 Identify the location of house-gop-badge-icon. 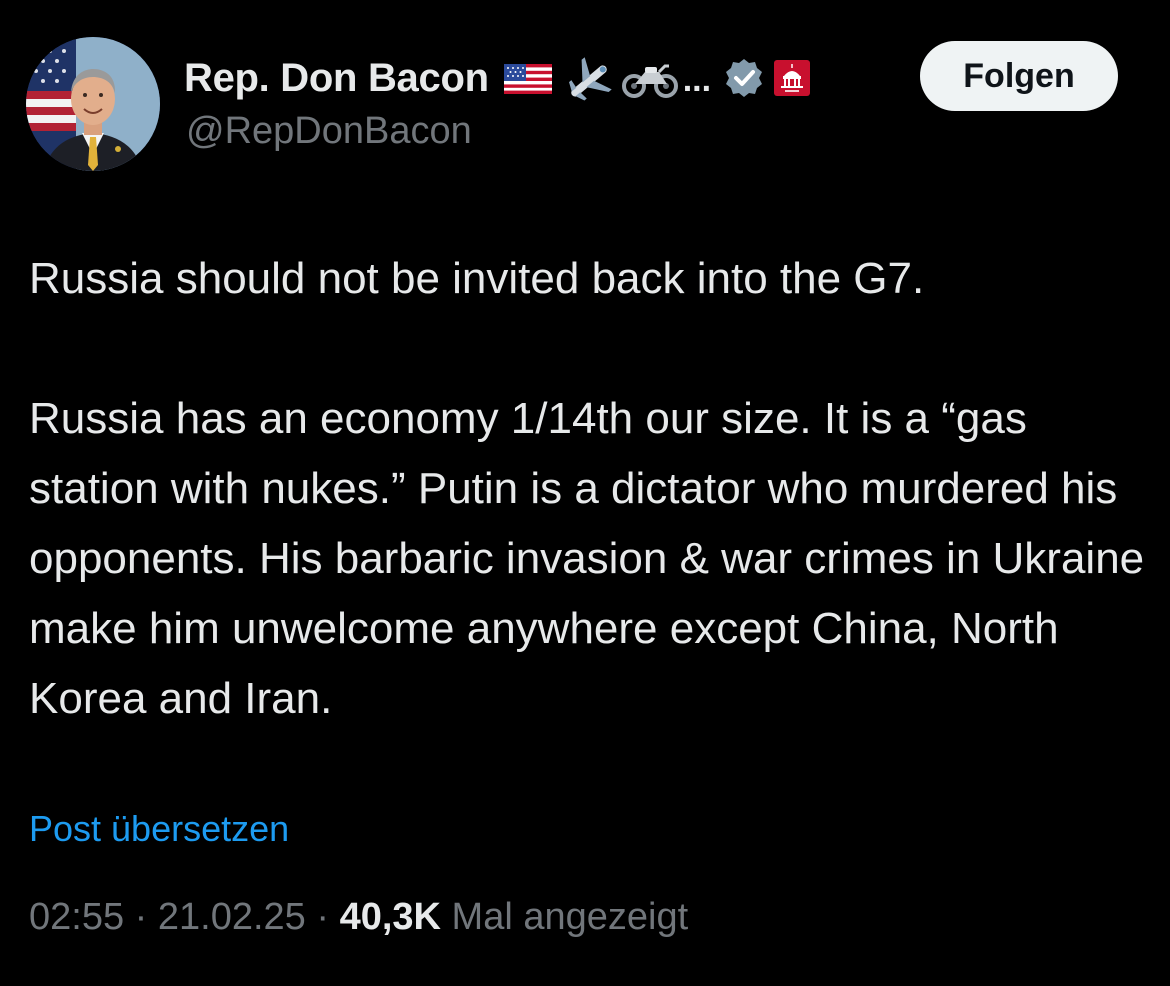
(792, 78).